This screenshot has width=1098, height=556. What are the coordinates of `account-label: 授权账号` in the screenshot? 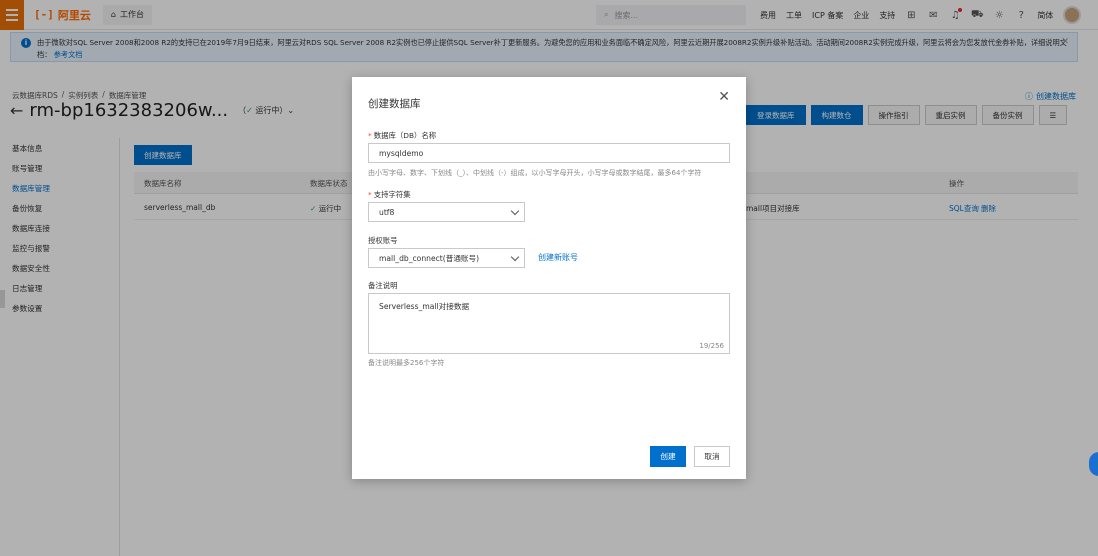 It's located at (383, 240).